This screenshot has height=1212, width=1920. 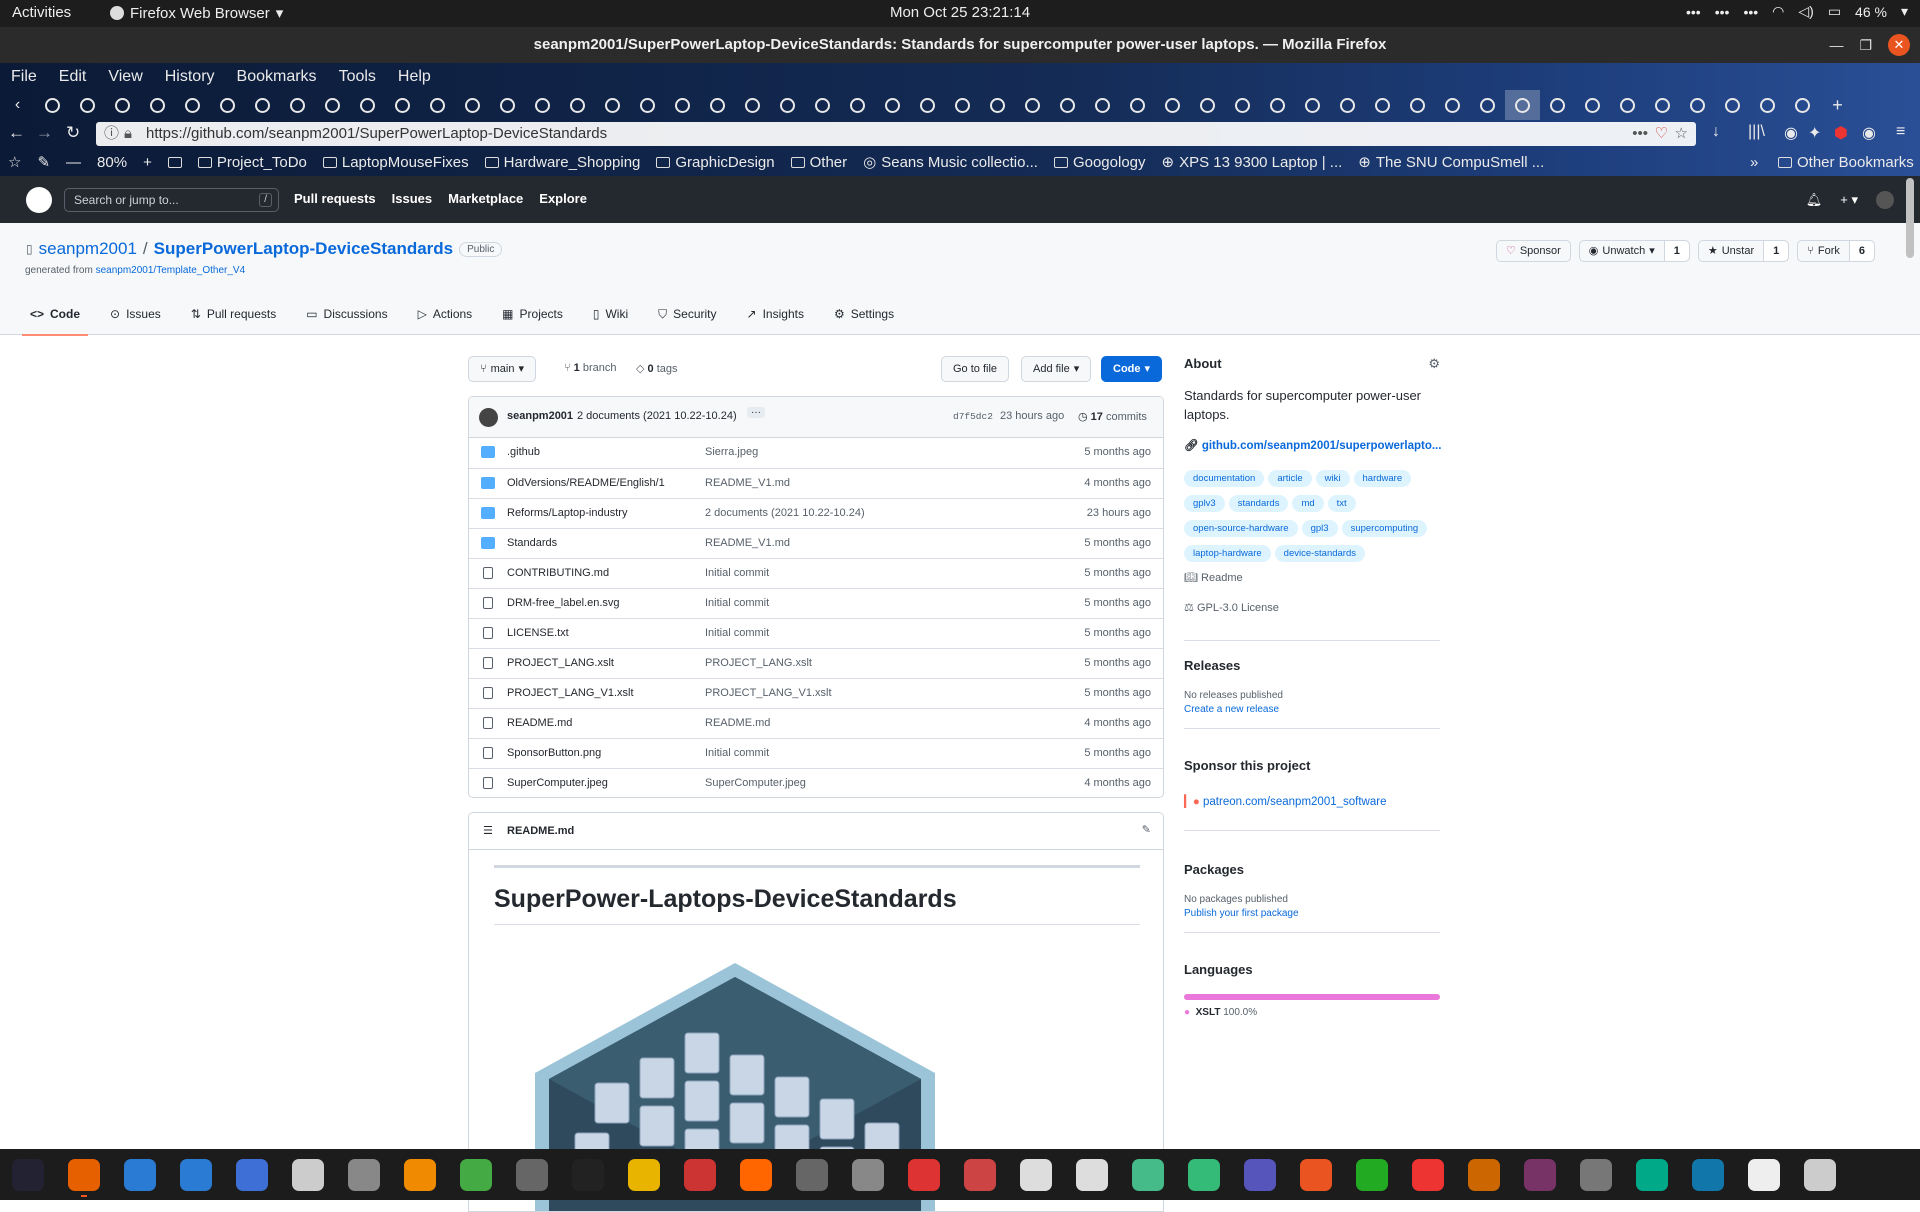 I want to click on zoom-level: 80%, so click(x=112, y=162).